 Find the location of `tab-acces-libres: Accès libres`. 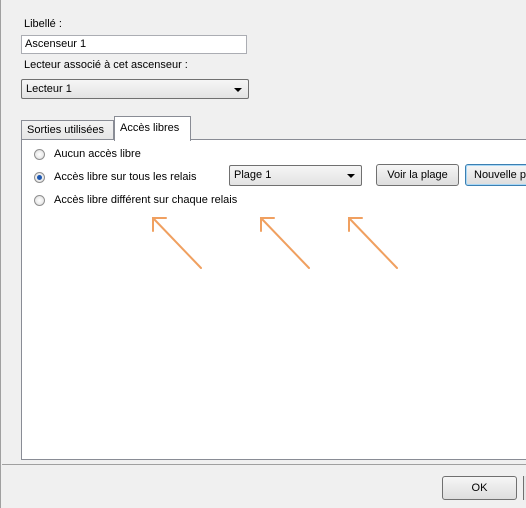

tab-acces-libres: Accès libres is located at coordinates (152, 128).